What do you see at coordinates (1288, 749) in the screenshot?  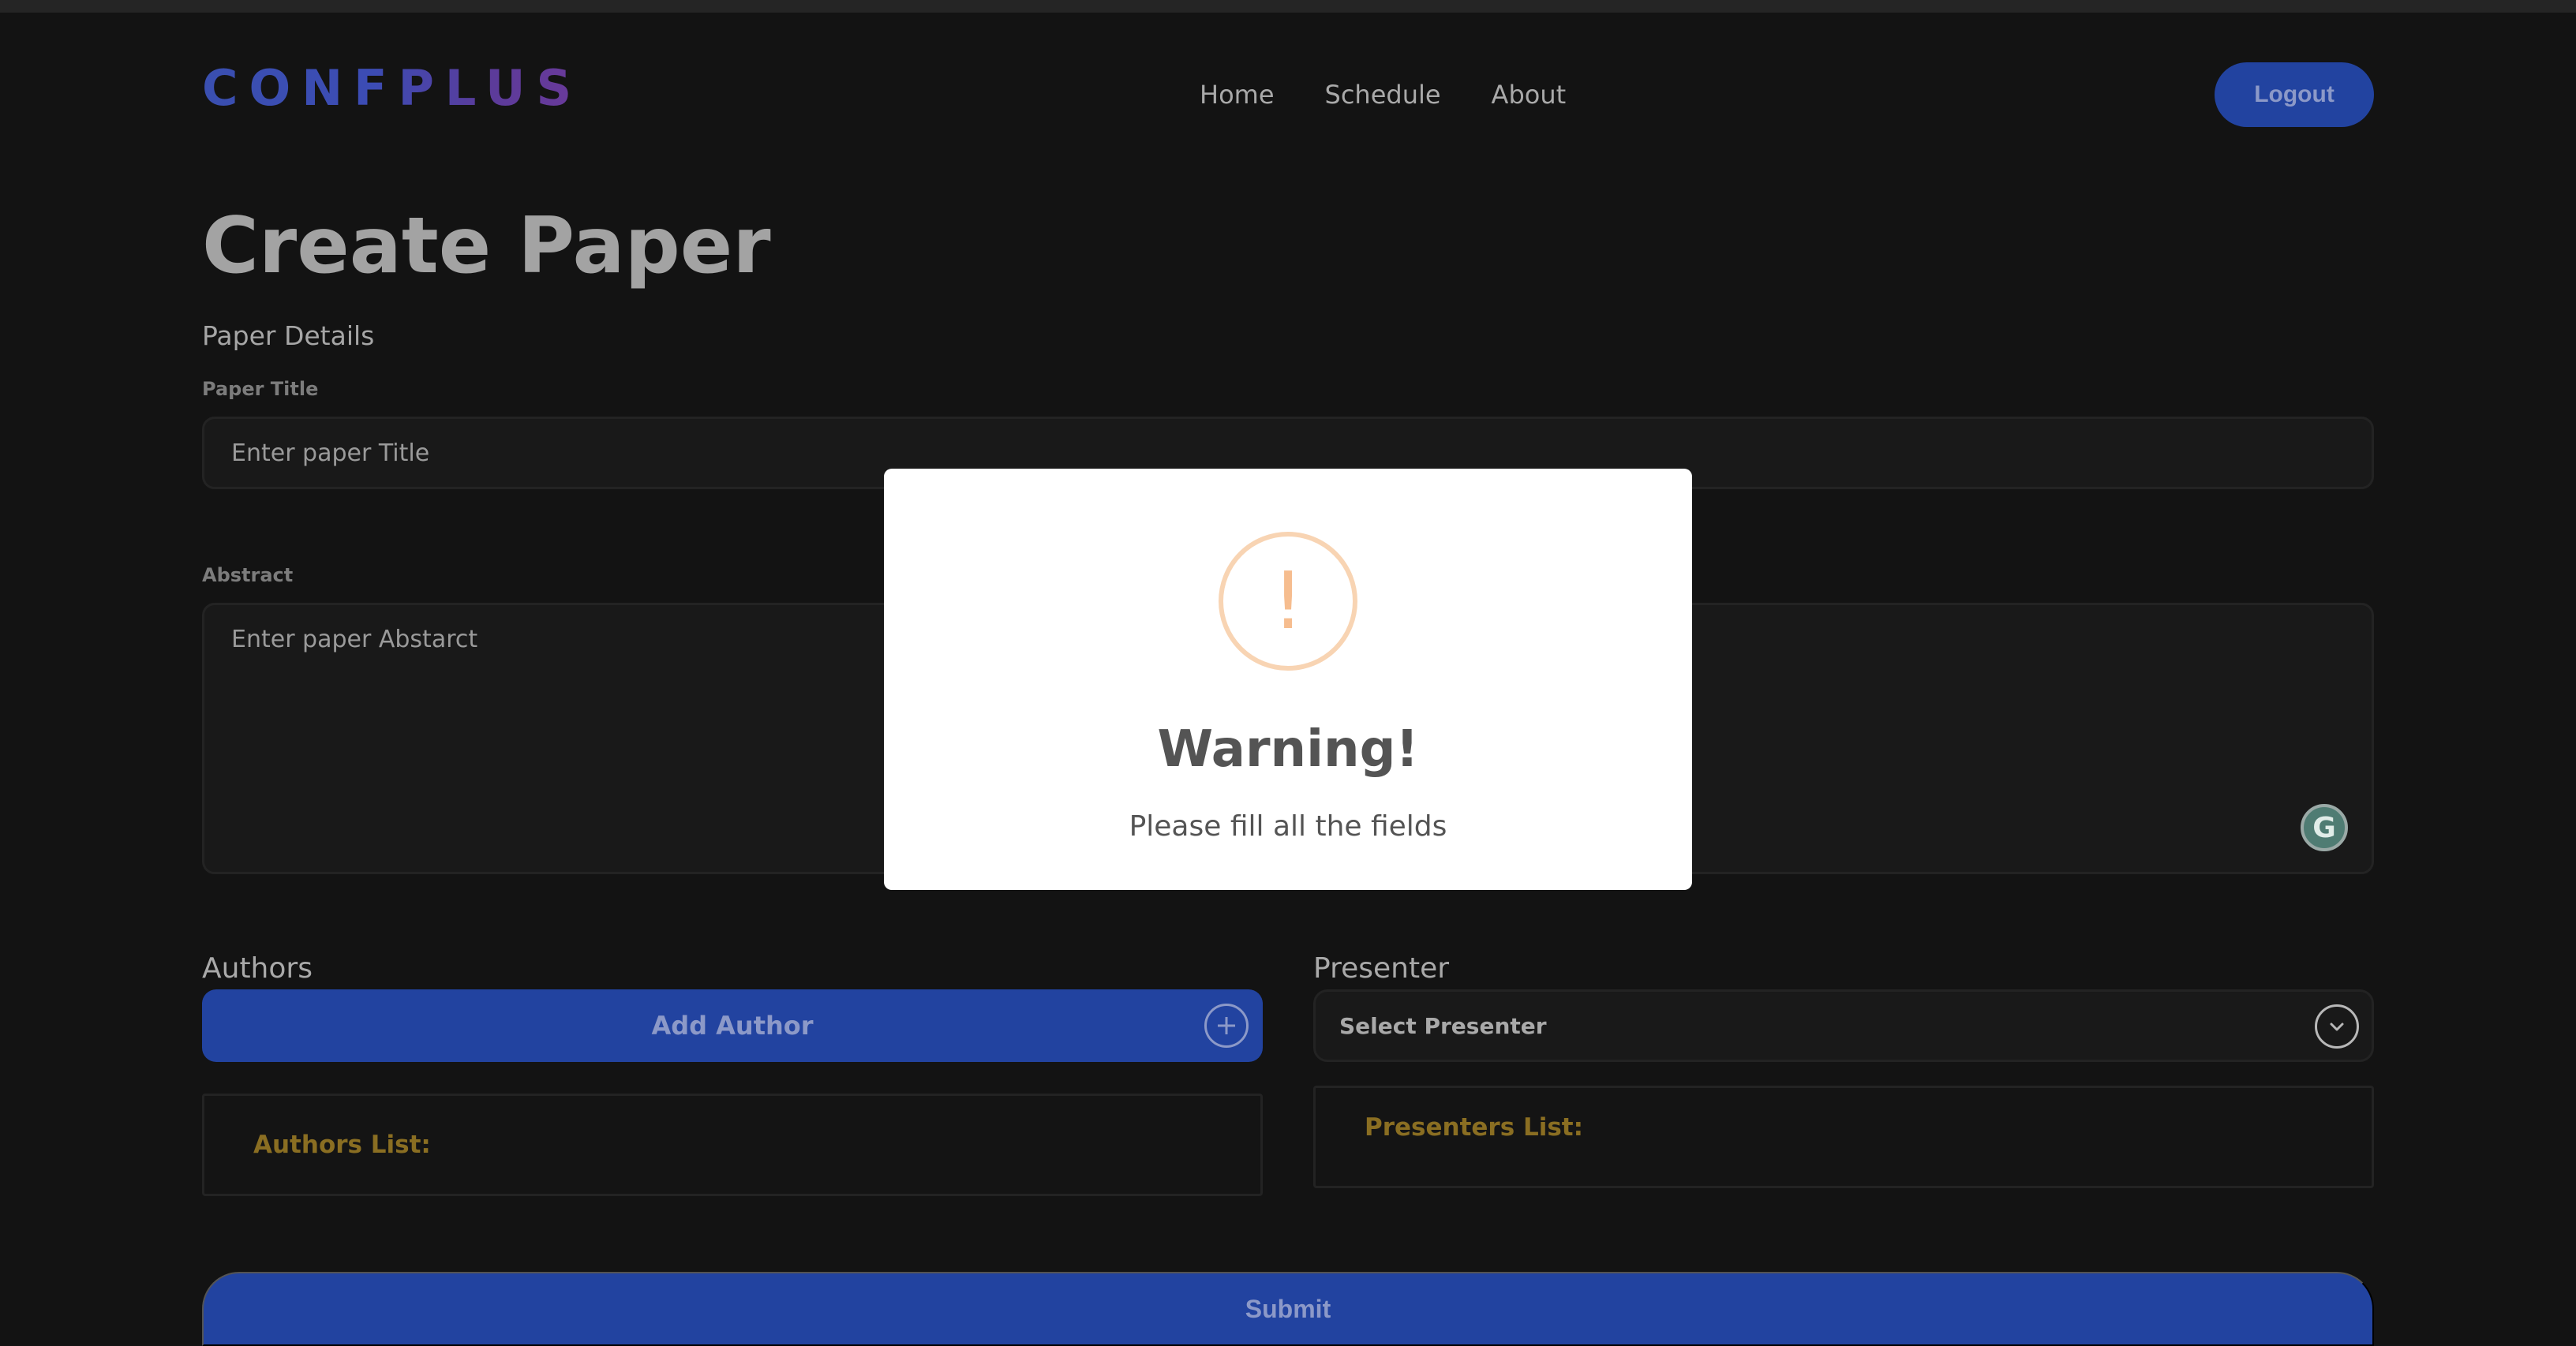 I see `modal-title: Warning!` at bounding box center [1288, 749].